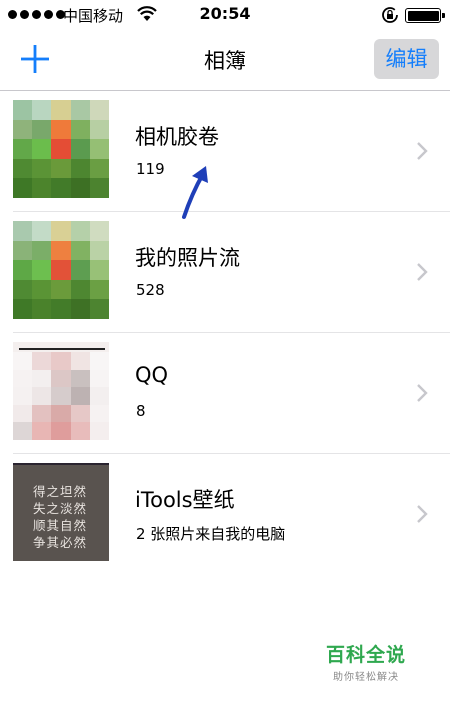  I want to click on album-title: iTools壁纸, so click(185, 500).